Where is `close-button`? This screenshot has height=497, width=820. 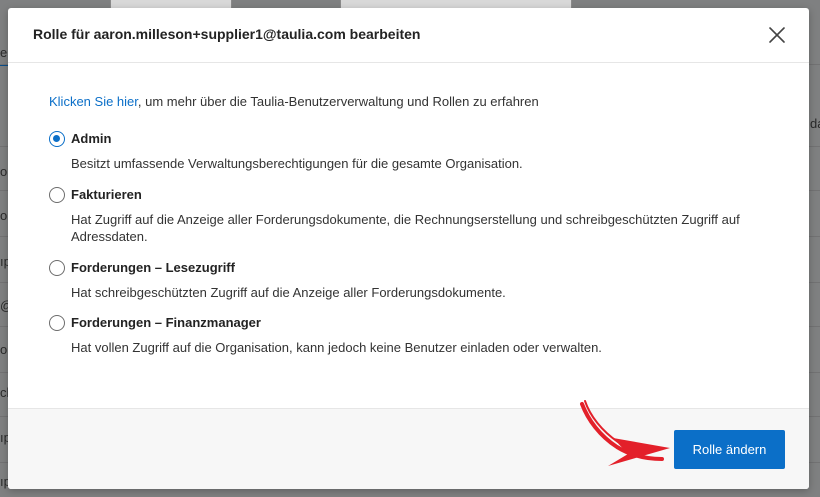
close-button is located at coordinates (777, 35).